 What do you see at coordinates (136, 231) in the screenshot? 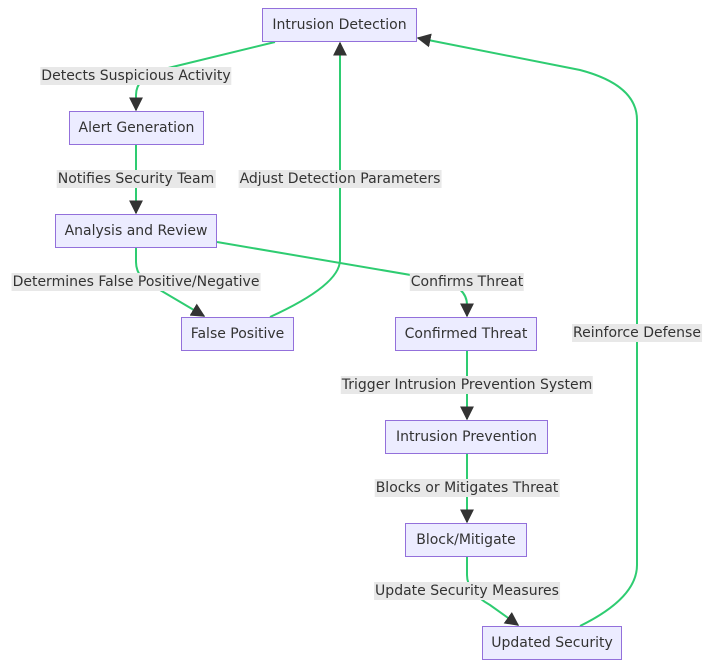
I see `node-analysis-review: Analysis and Review` at bounding box center [136, 231].